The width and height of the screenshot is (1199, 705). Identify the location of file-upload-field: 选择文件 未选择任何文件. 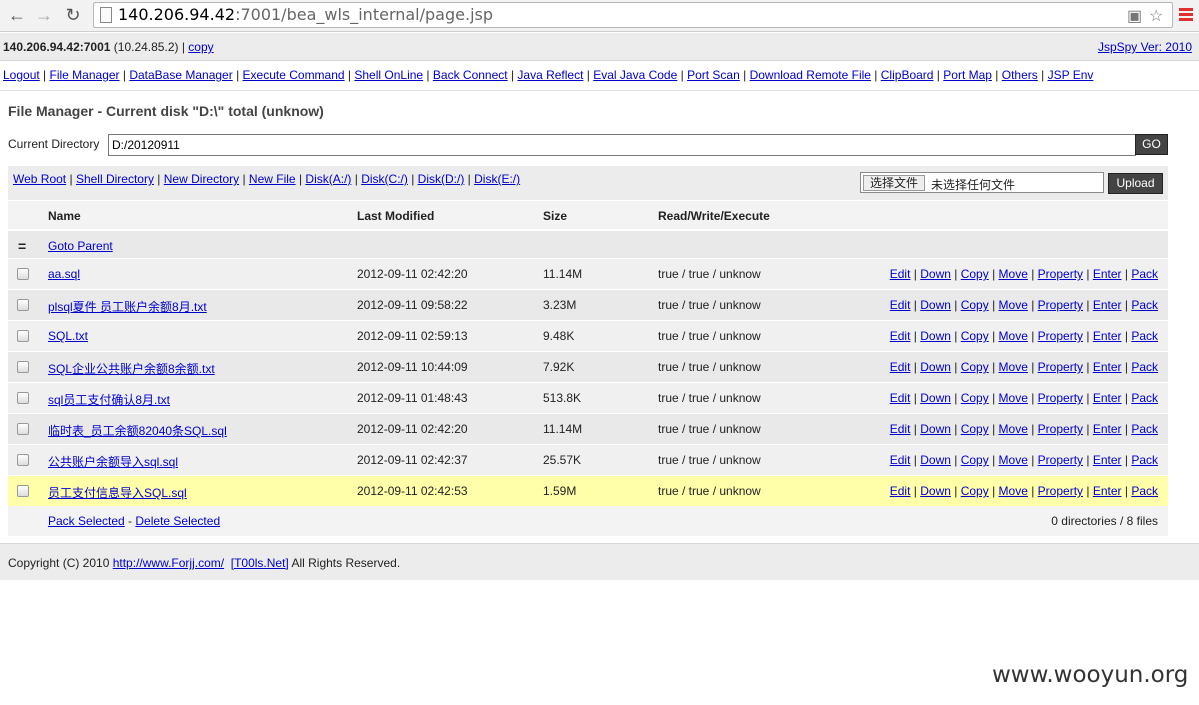
(982, 182).